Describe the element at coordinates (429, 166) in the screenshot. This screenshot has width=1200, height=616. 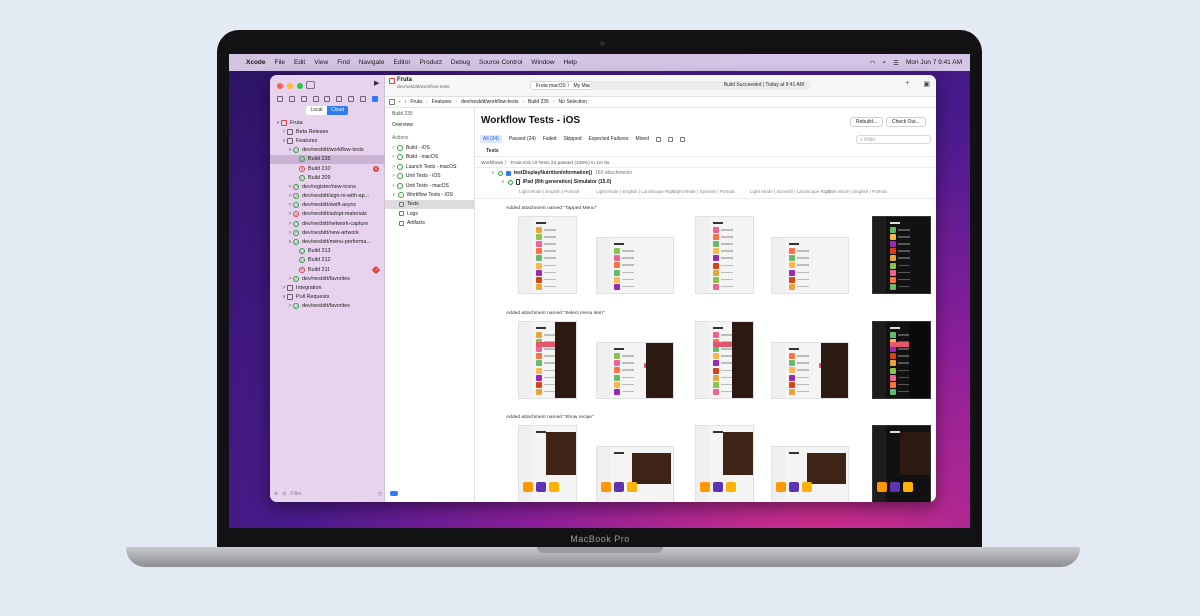
I see `report-action: > Launch Tests - macOS` at that location.